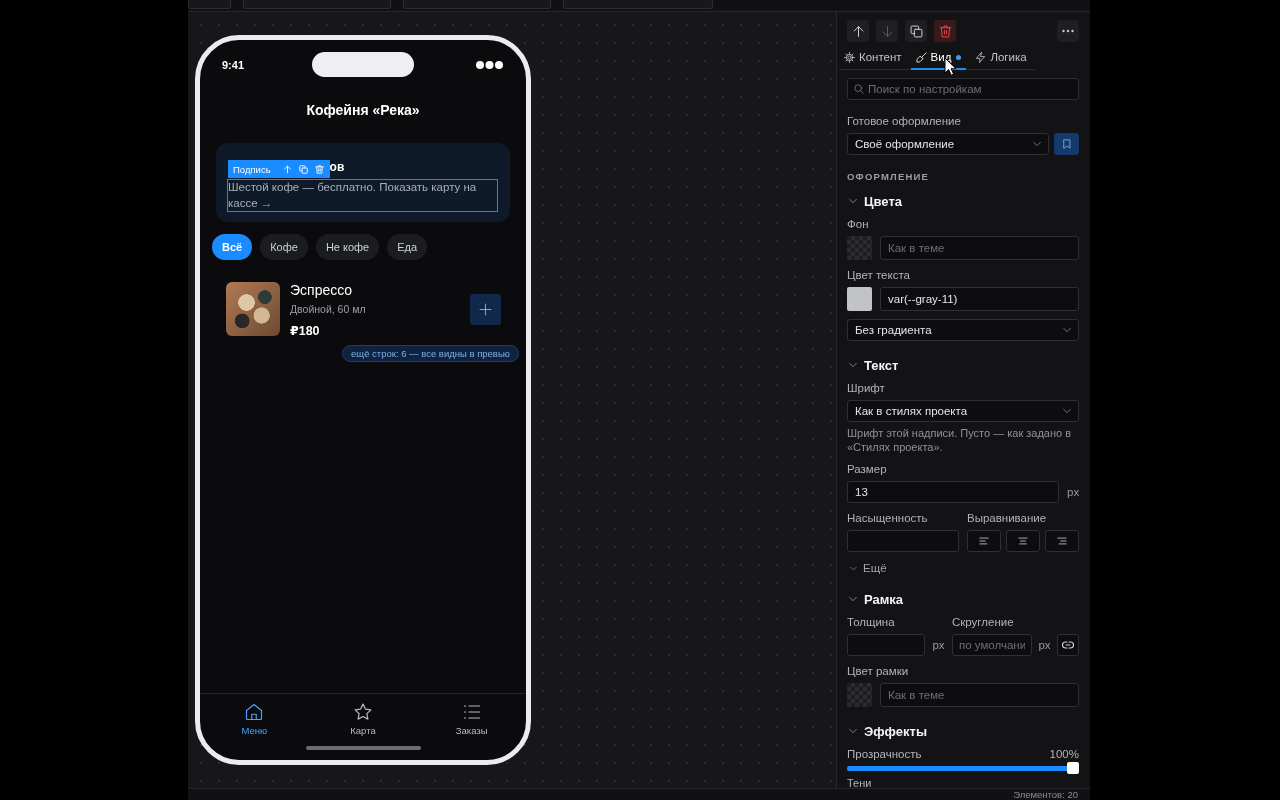 Image resolution: width=1280 pixels, height=800 pixels. I want to click on color-field: var(--gray-11), so click(979, 299).